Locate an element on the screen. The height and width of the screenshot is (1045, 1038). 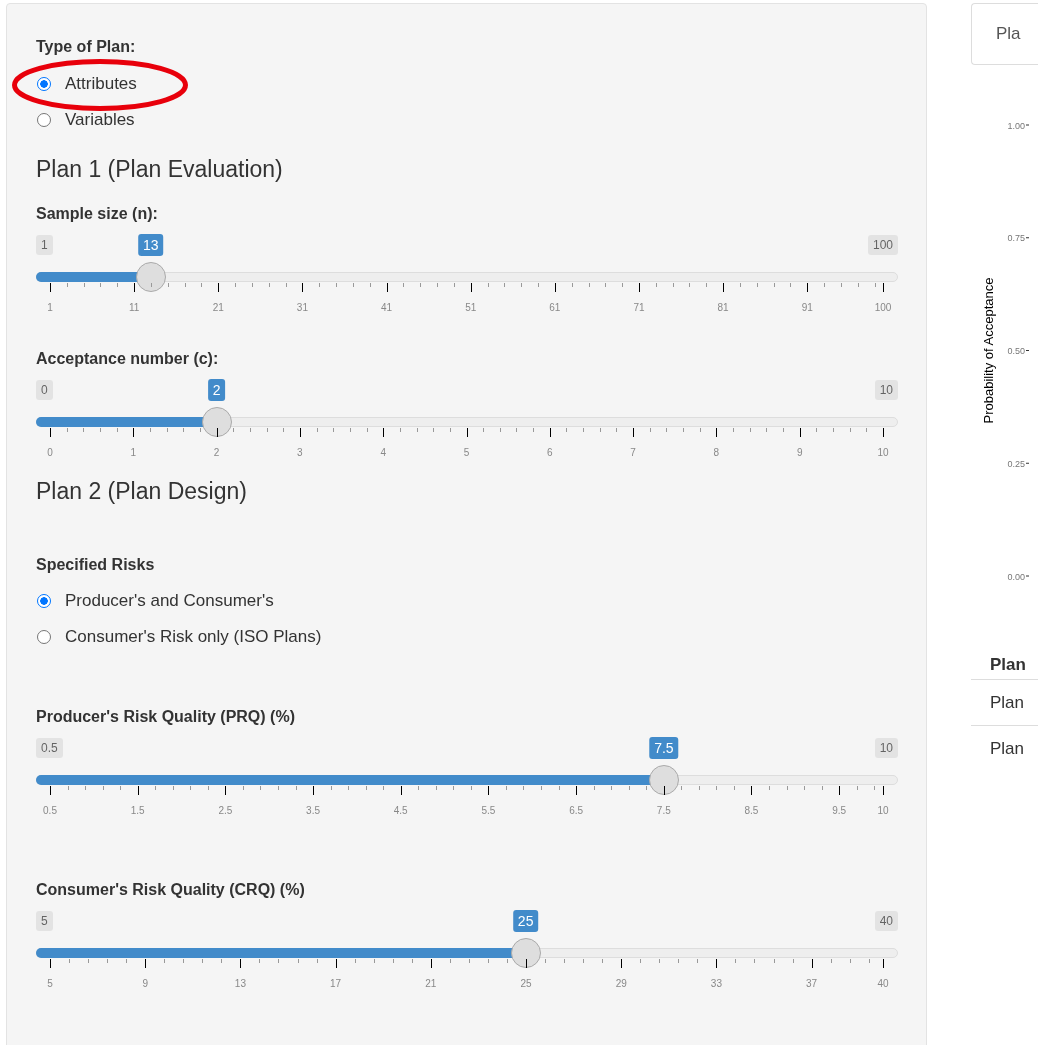
radio-label: Producer's and Consumer's is located at coordinates (169, 601).